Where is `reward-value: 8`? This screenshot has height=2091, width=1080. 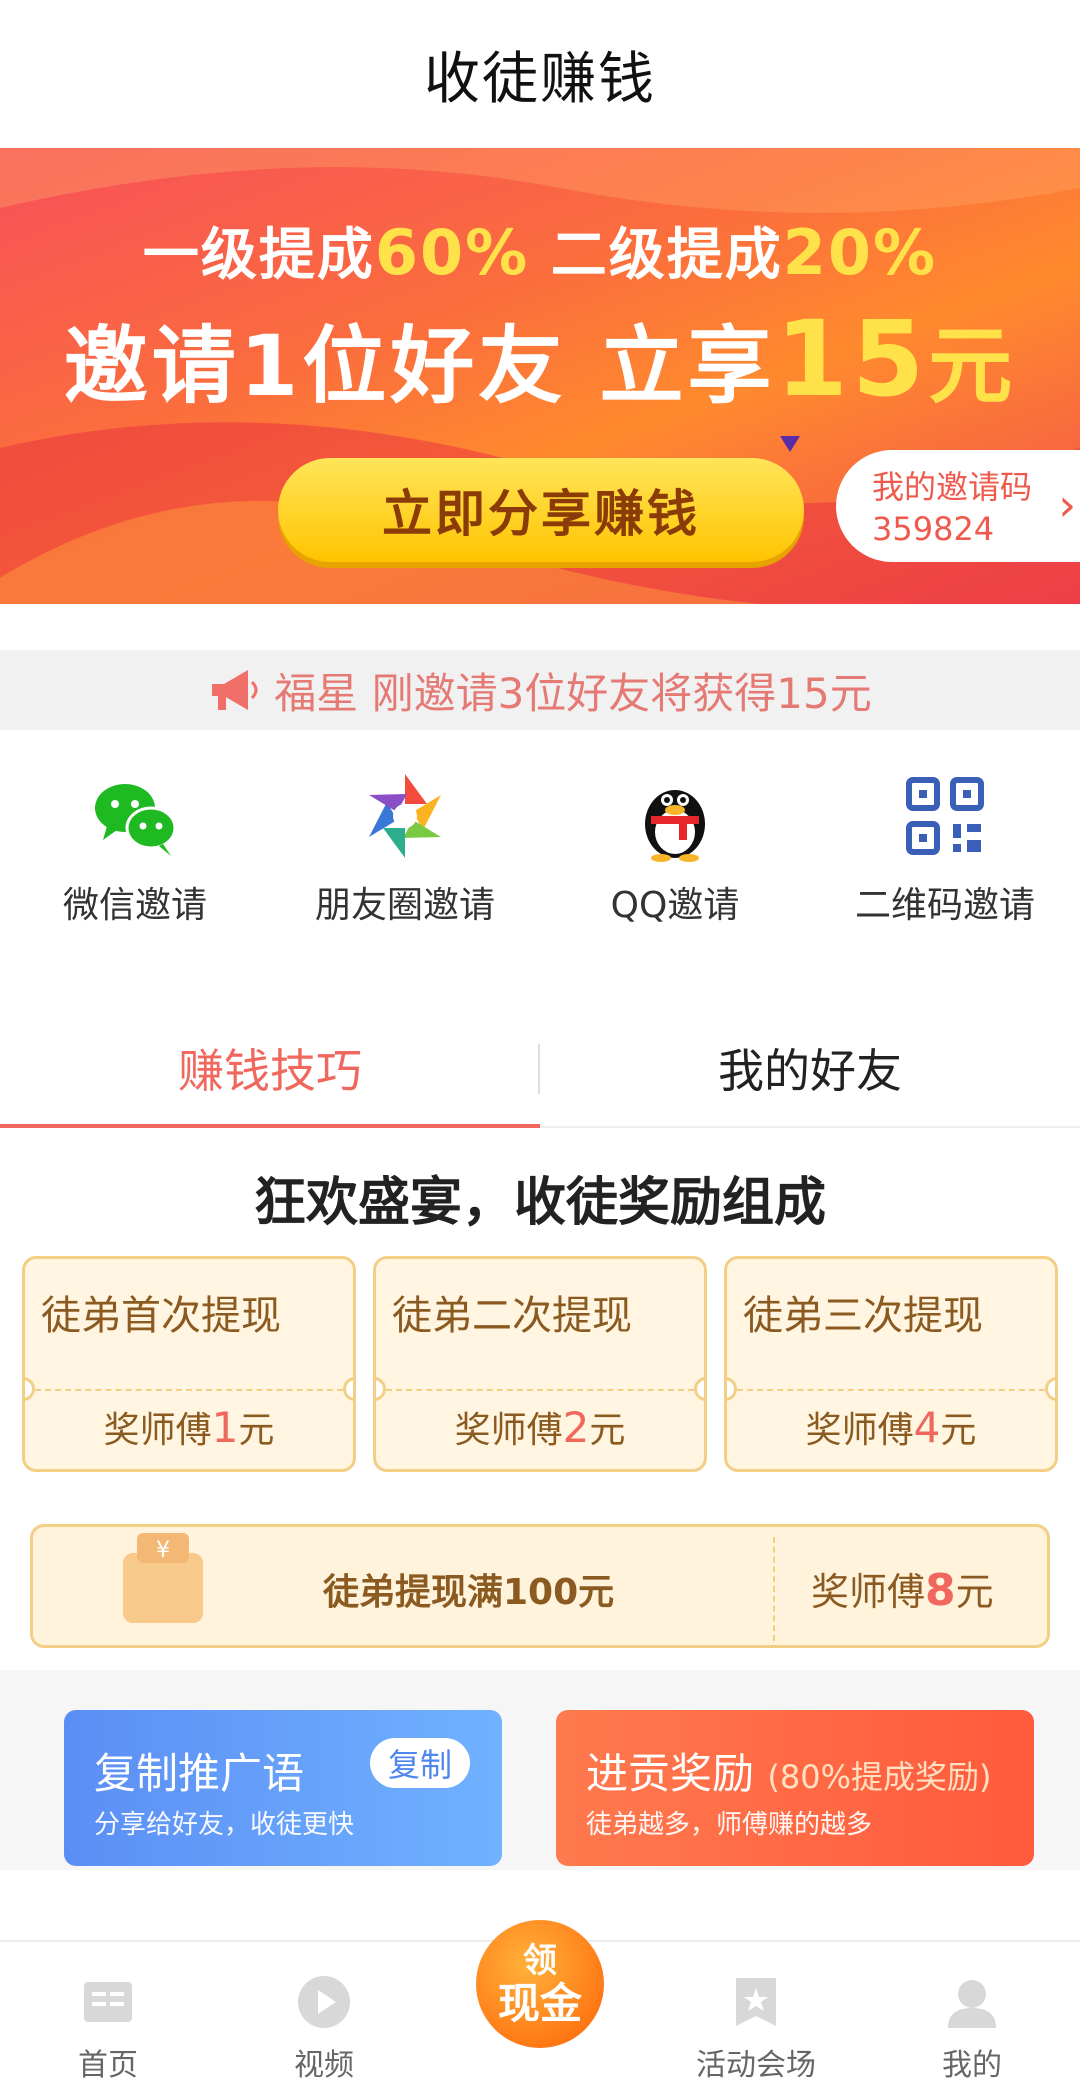
reward-value: 8 is located at coordinates (940, 1590).